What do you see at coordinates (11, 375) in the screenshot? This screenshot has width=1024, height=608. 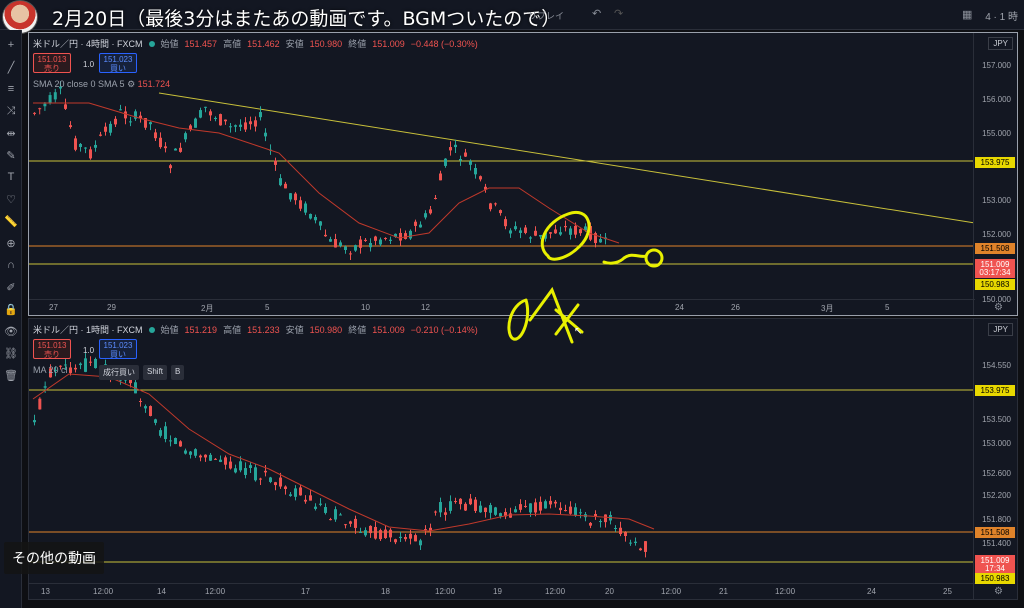 I see `trash-icon: 🗑` at bounding box center [11, 375].